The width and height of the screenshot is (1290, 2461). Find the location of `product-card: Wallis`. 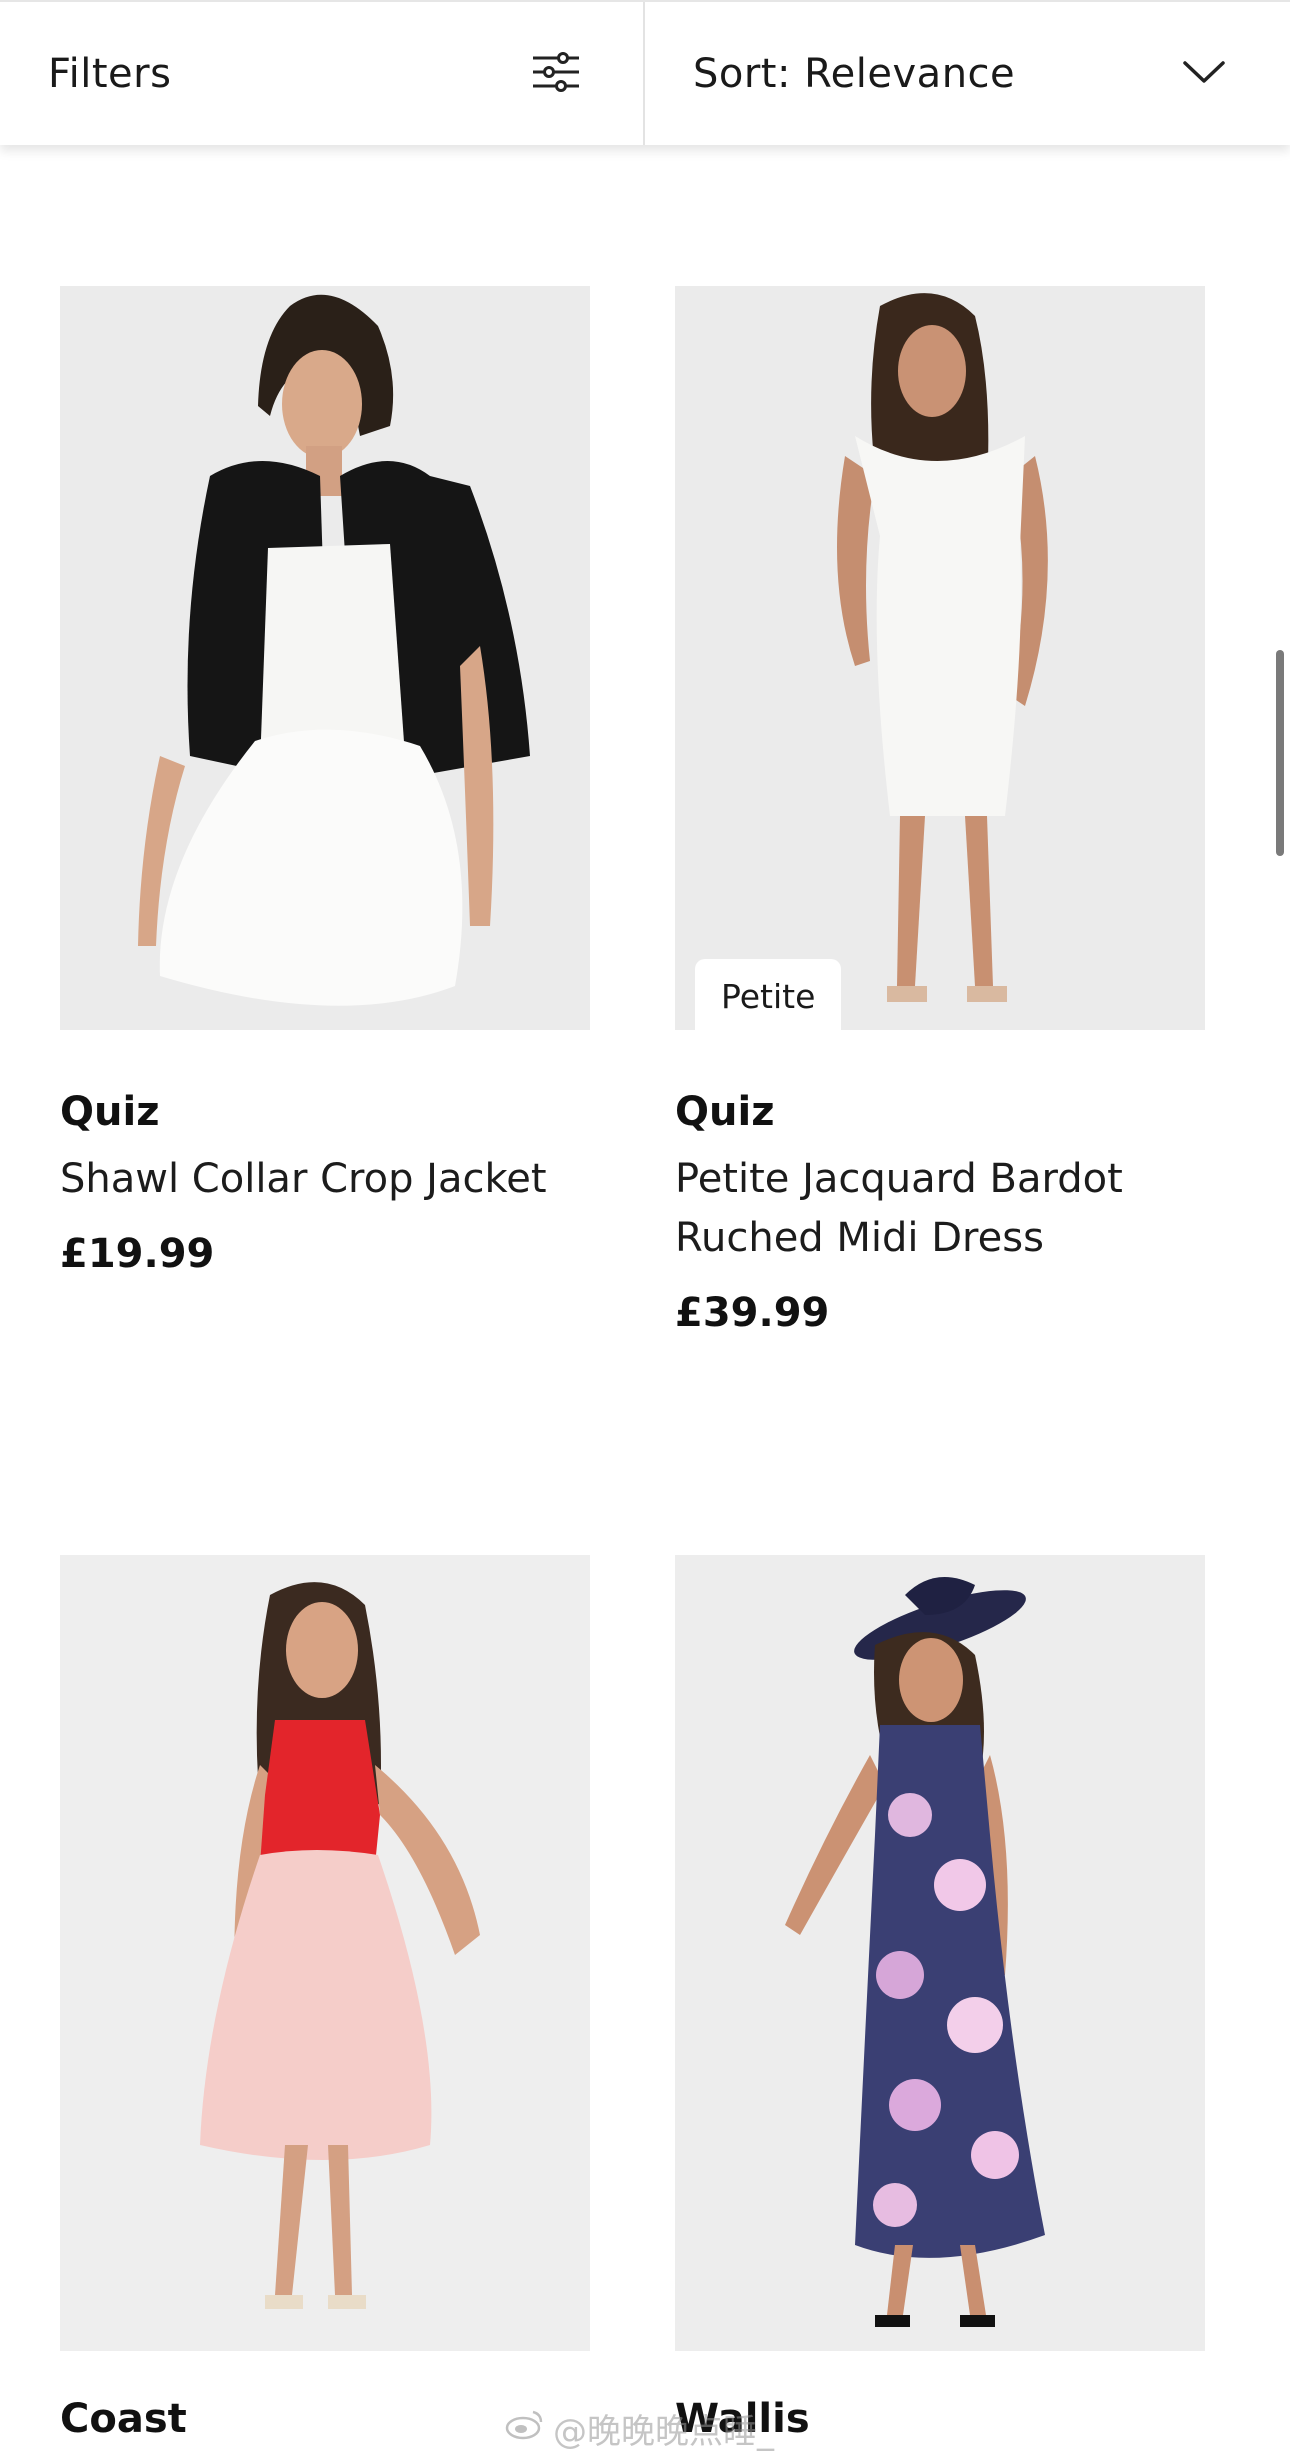

product-card: Wallis is located at coordinates (940, 1999).